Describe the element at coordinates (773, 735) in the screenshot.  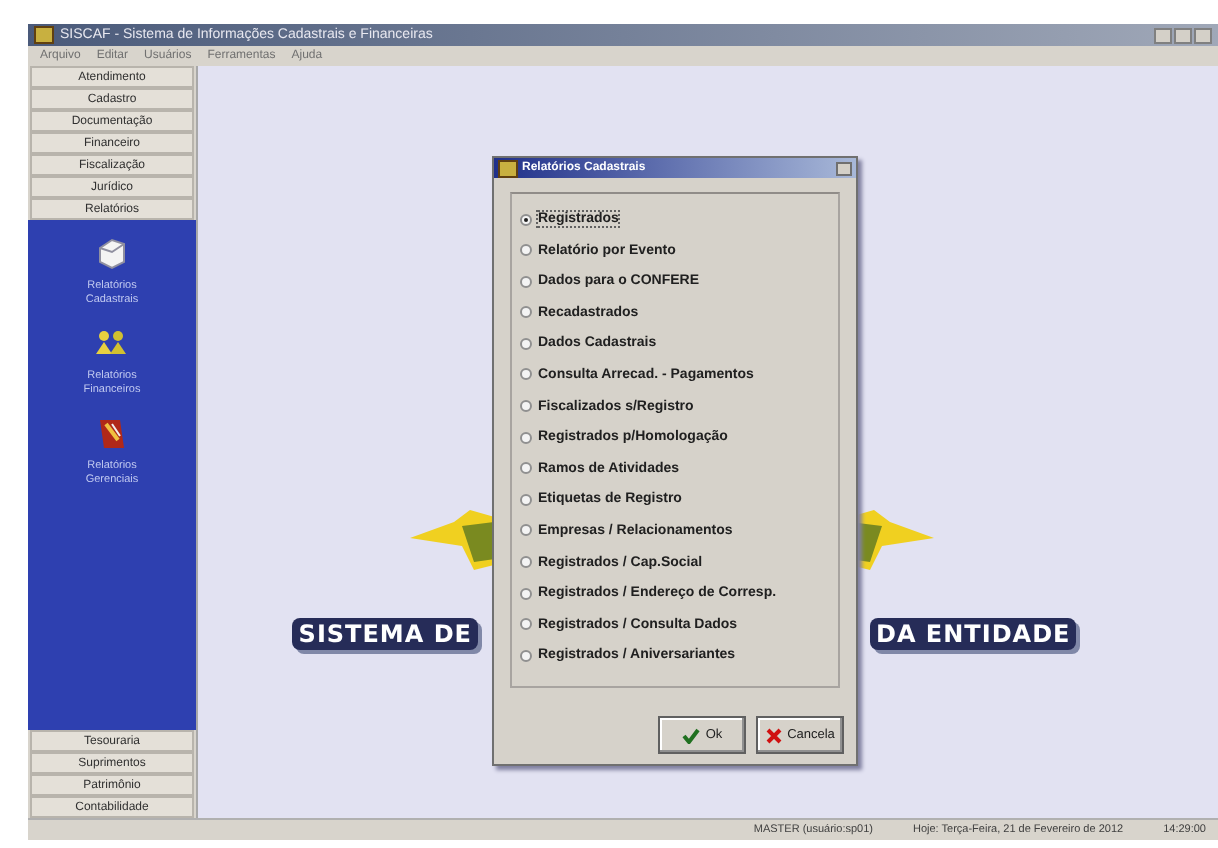
I see `x-icon` at that location.